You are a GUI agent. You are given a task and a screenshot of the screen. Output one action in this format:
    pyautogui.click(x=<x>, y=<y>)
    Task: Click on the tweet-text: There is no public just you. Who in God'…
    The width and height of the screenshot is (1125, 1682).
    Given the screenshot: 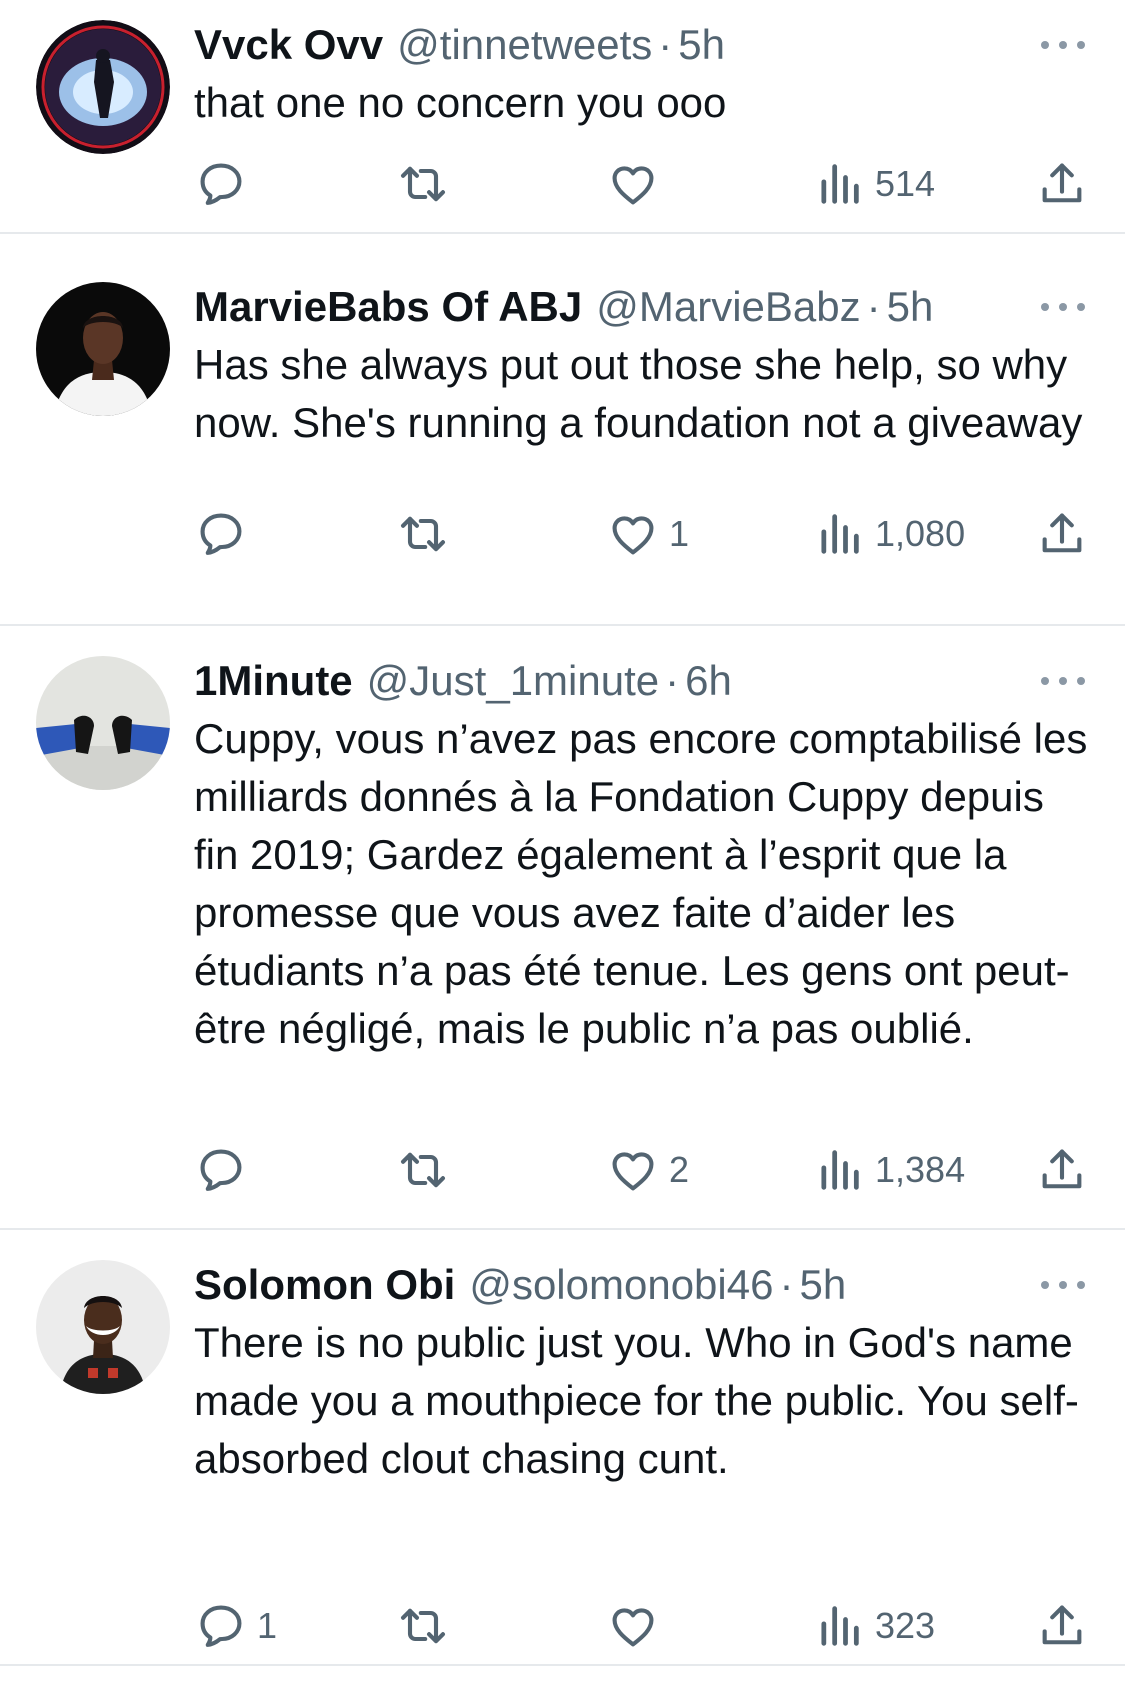 What is the action you would take?
    pyautogui.click(x=636, y=1400)
    